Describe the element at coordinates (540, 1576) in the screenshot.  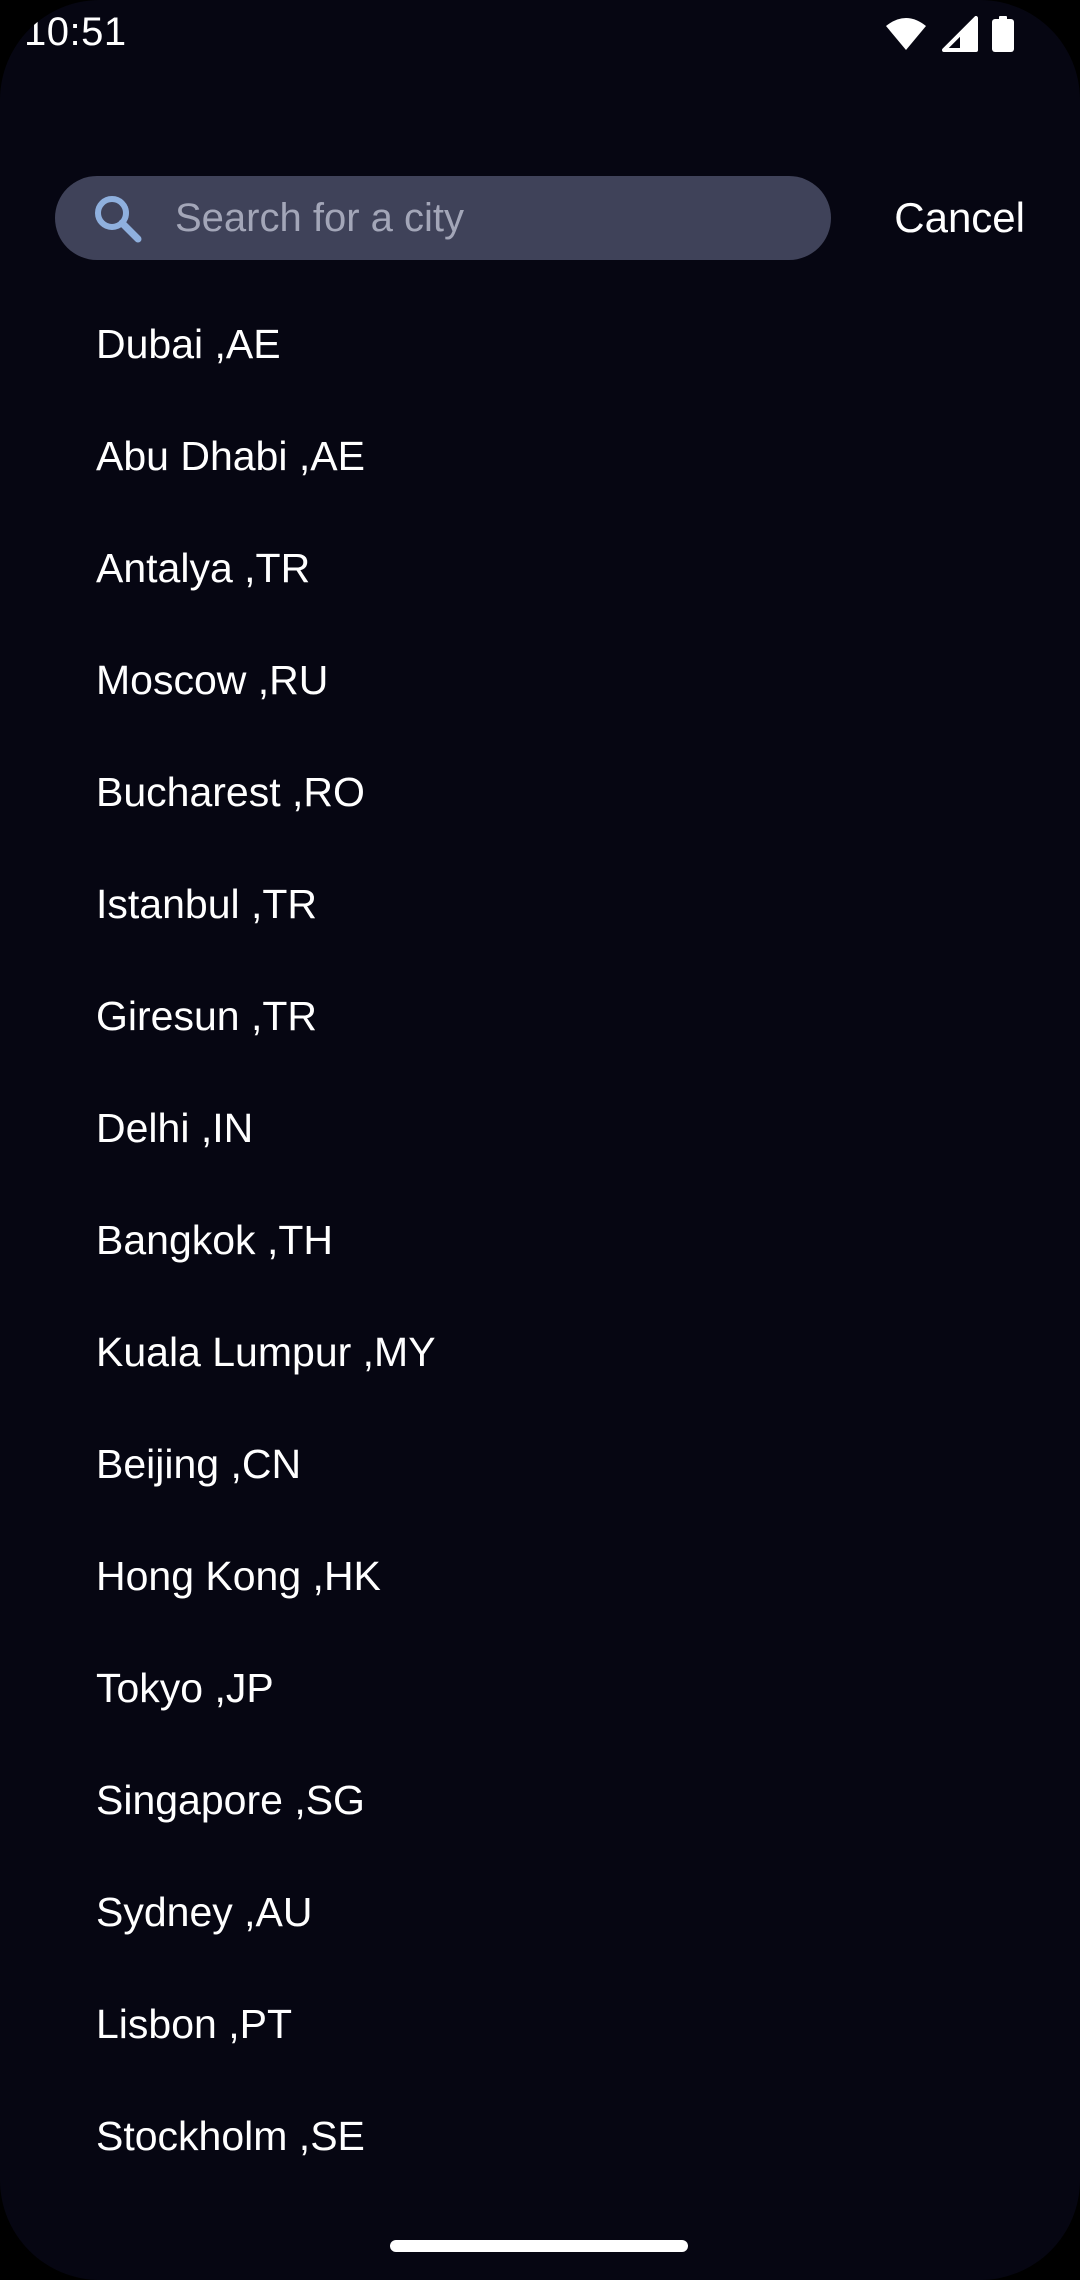
I see `city-item: Hong Kong ,HK` at that location.